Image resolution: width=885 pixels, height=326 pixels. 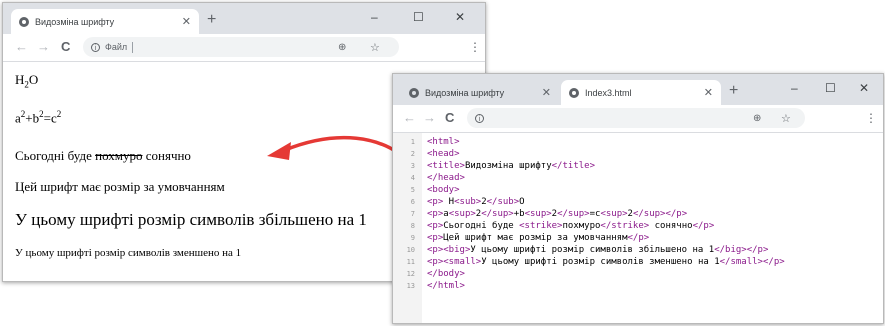 I want to click on tab-strip: Видозміна шрифту ✕ + – ☐ ✕, so click(x=244, y=18).